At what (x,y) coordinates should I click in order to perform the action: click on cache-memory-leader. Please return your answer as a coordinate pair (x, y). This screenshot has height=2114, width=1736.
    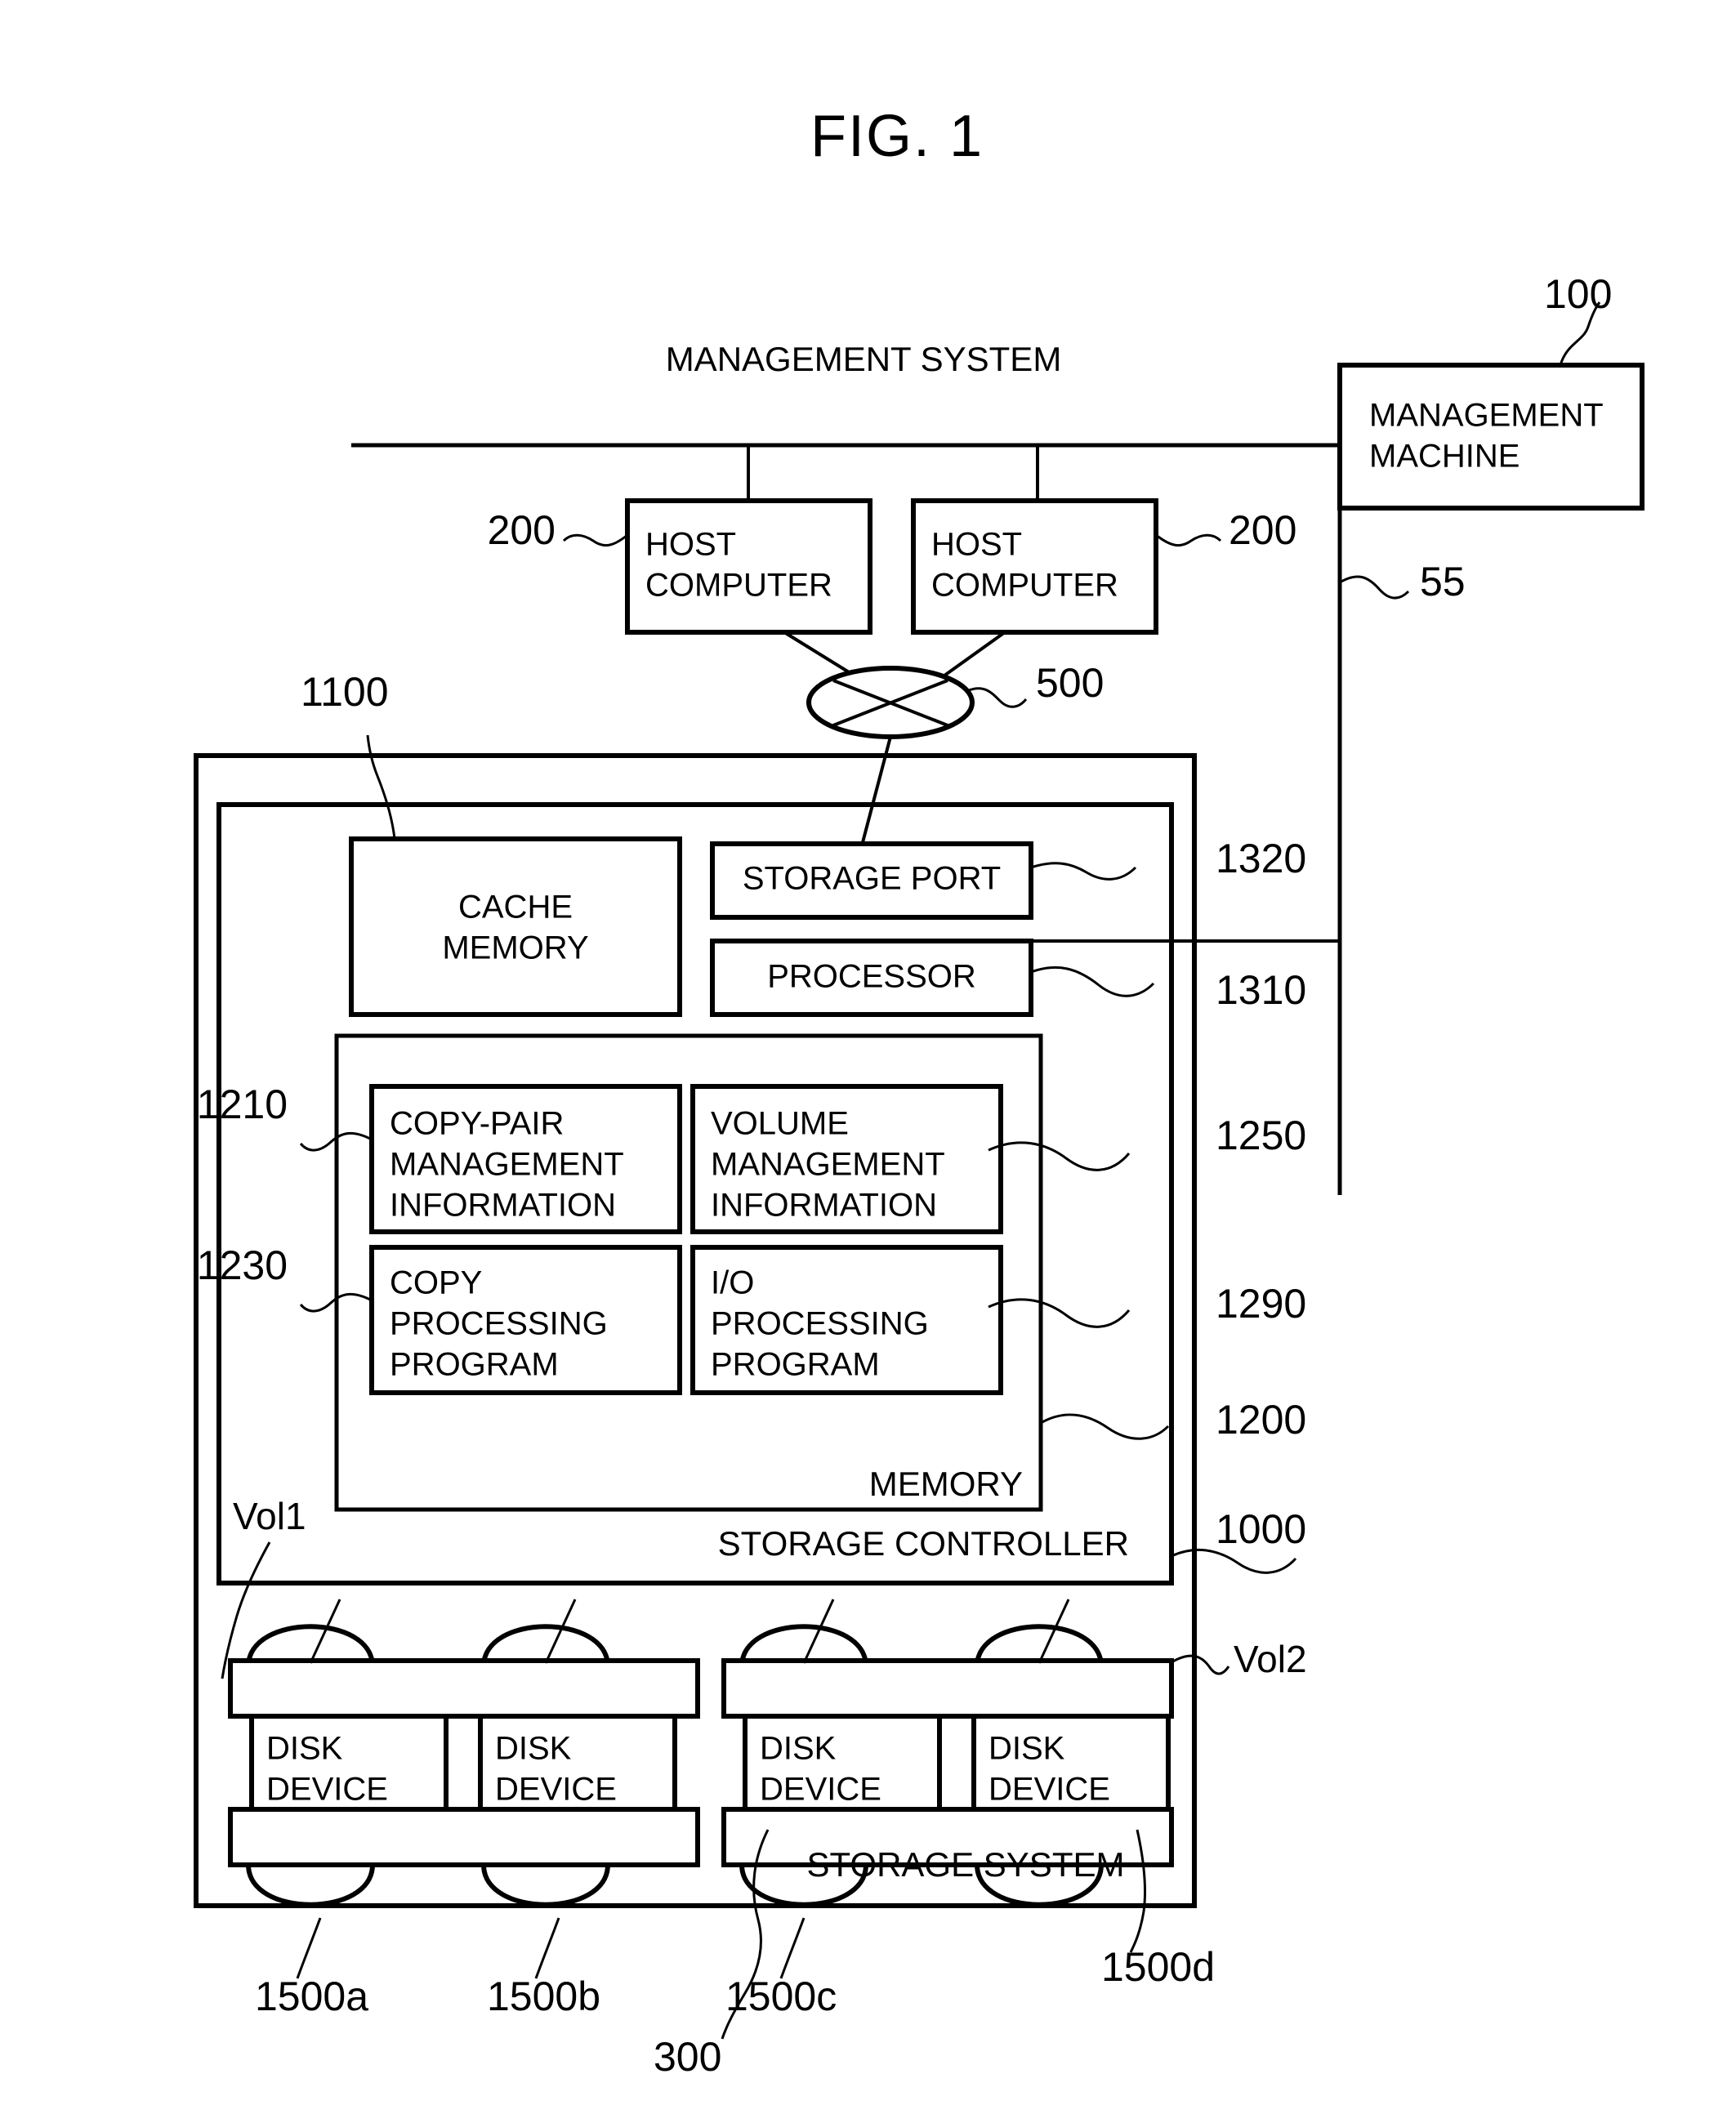
    Looking at the image, I should click on (381, 787).